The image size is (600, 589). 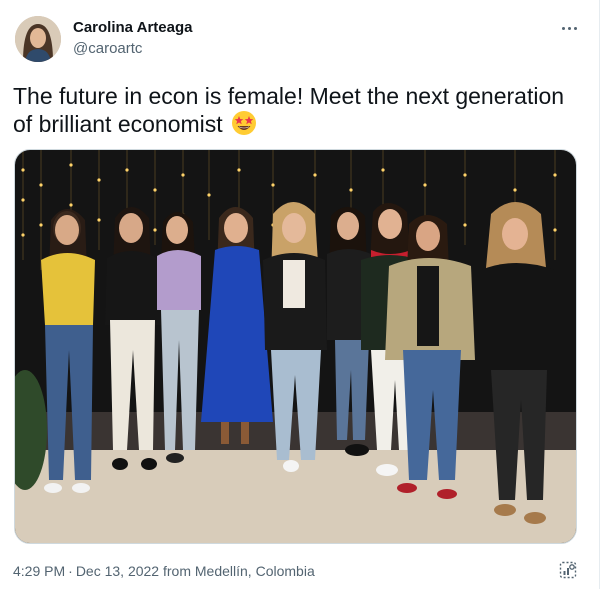 I want to click on more-options-icon, so click(x=569, y=28).